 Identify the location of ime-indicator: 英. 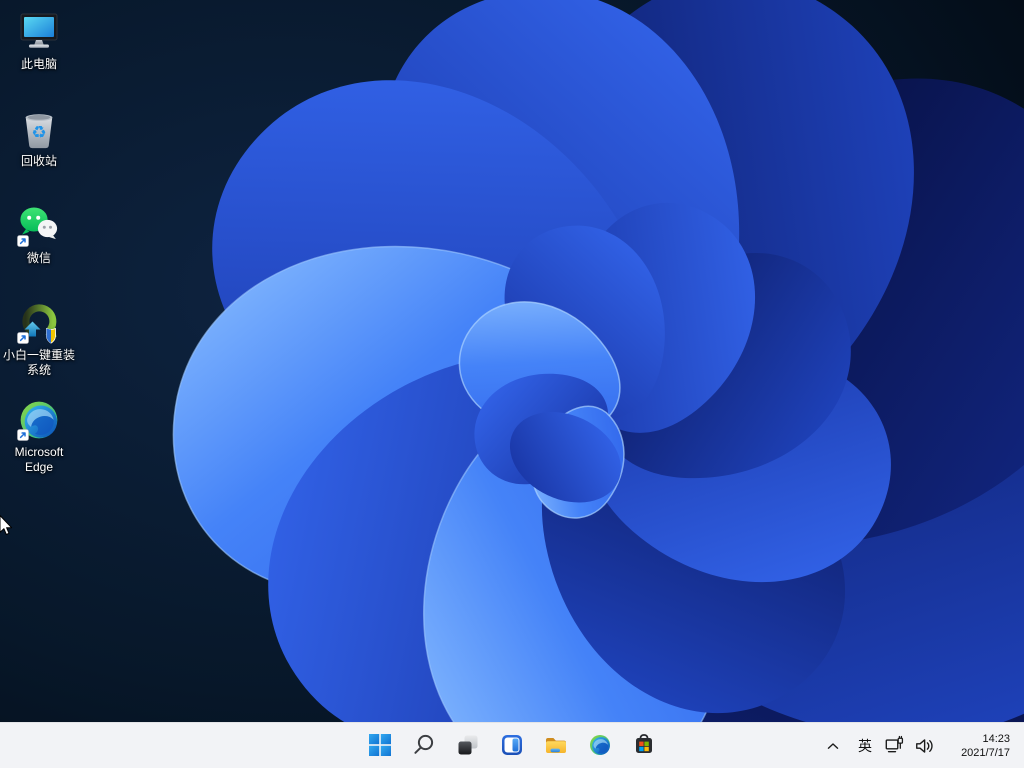
(865, 746).